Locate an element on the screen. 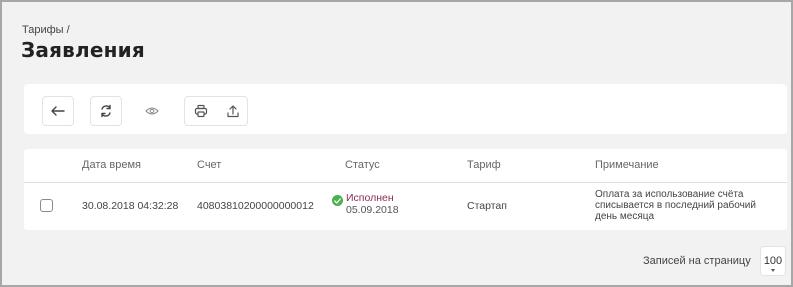 The height and width of the screenshot is (287, 793). status-badge: Исполнен 05.09.2018 is located at coordinates (372, 204).